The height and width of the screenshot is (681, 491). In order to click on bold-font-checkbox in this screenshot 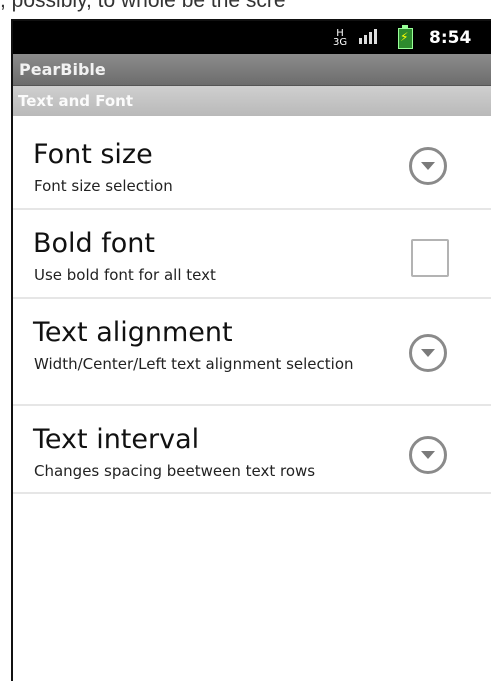, I will do `click(430, 258)`.